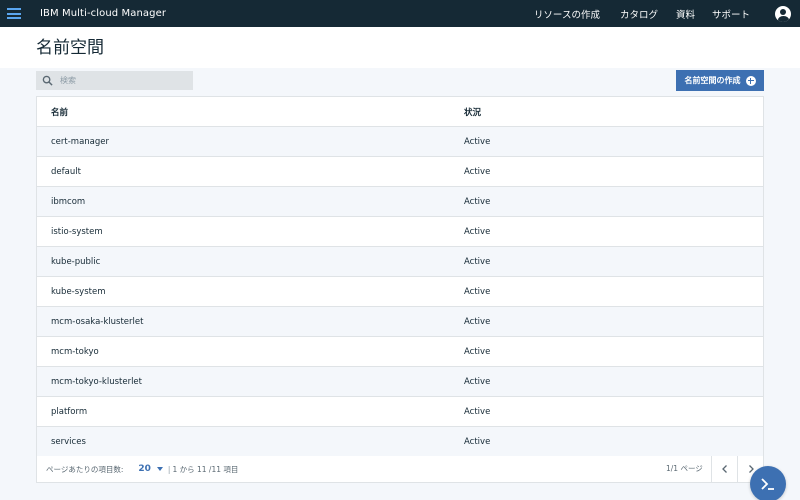 The height and width of the screenshot is (500, 800). What do you see at coordinates (144, 469) in the screenshot?
I see `items-per-page-value: 20` at bounding box center [144, 469].